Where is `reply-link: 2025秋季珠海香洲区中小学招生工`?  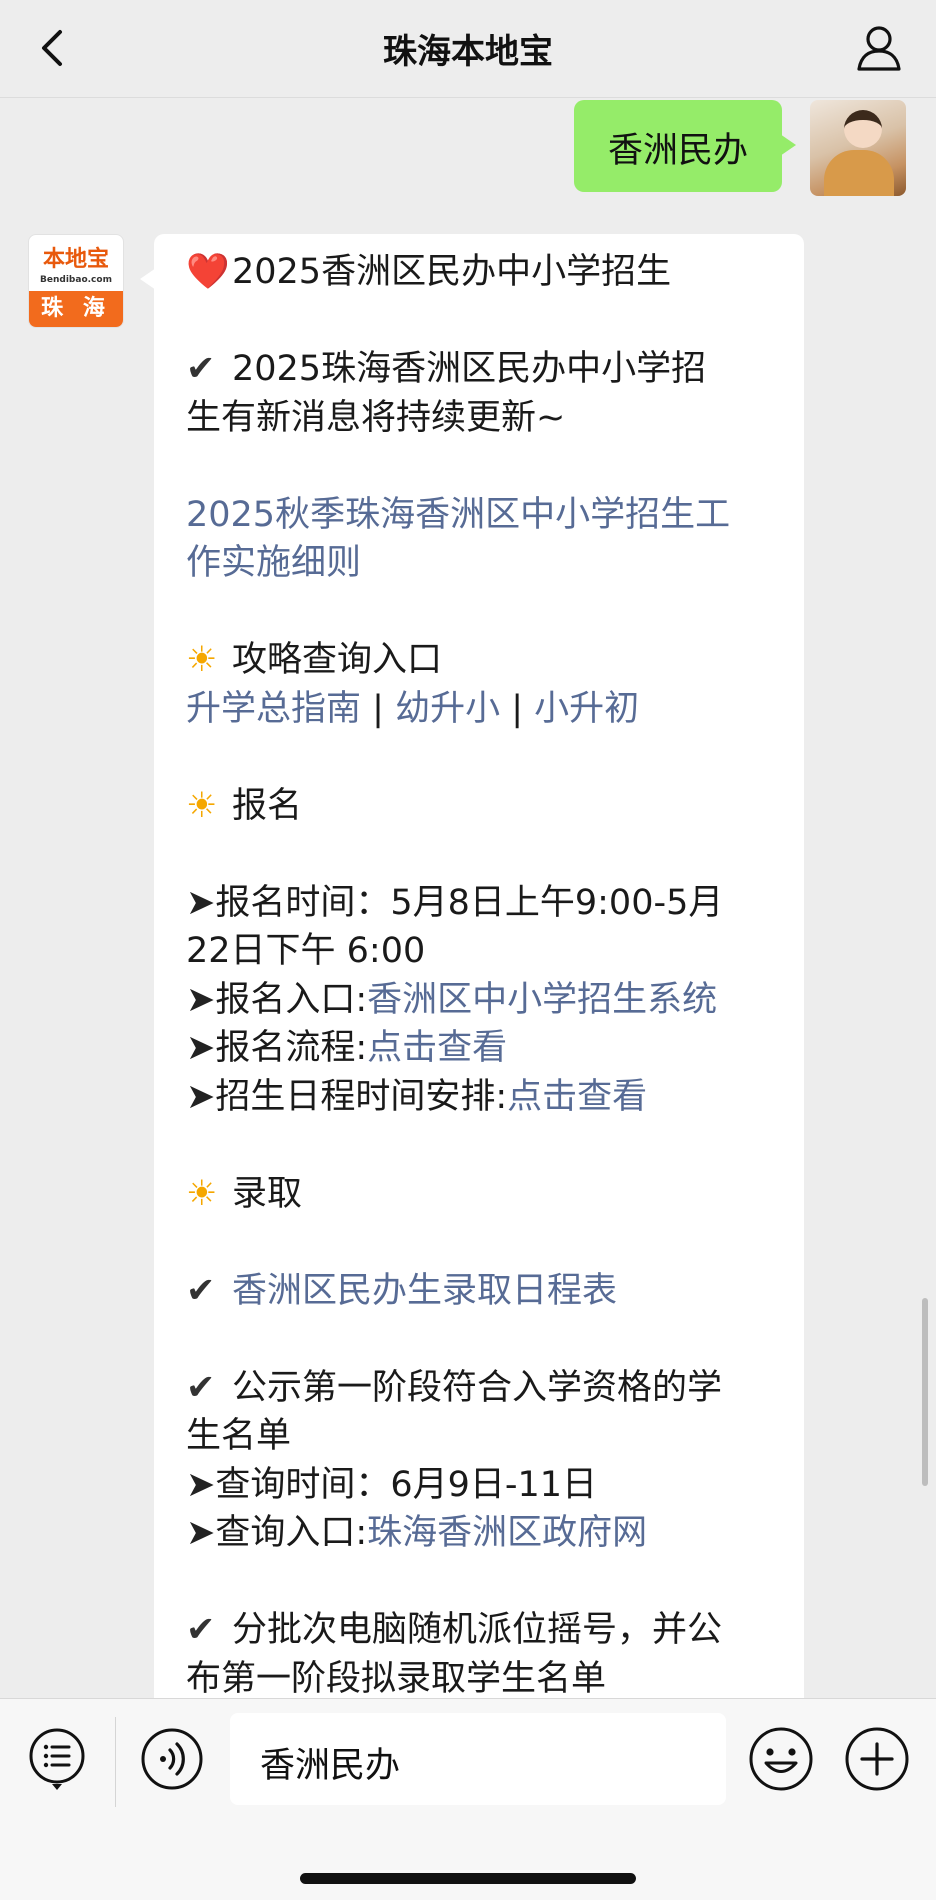
reply-link: 2025秋季珠海香洲区中小学招生工 is located at coordinates (458, 515).